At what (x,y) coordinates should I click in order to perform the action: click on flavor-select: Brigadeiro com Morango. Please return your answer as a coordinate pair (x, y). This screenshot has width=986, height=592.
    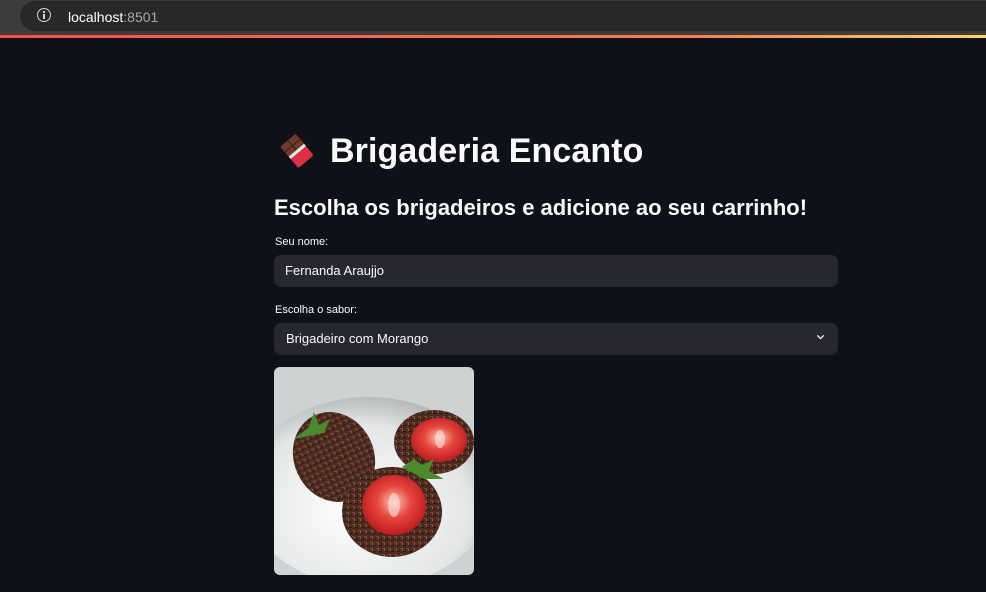
    Looking at the image, I should click on (556, 339).